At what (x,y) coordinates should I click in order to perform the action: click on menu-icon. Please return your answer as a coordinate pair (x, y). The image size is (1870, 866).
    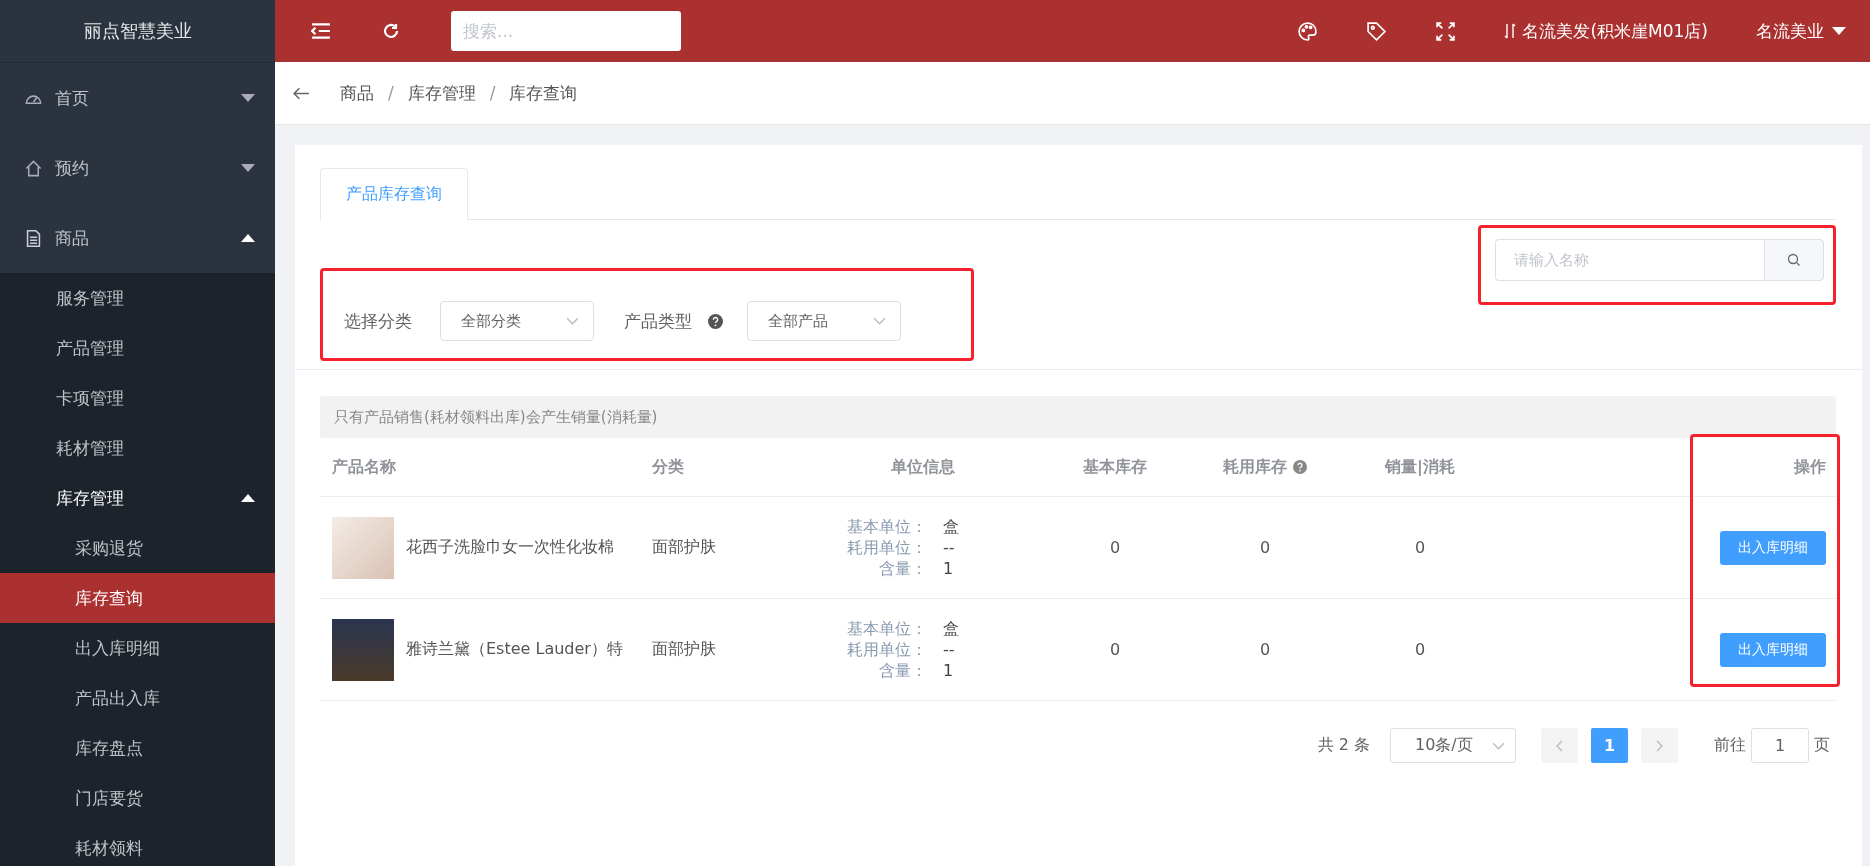
    Looking at the image, I should click on (321, 31).